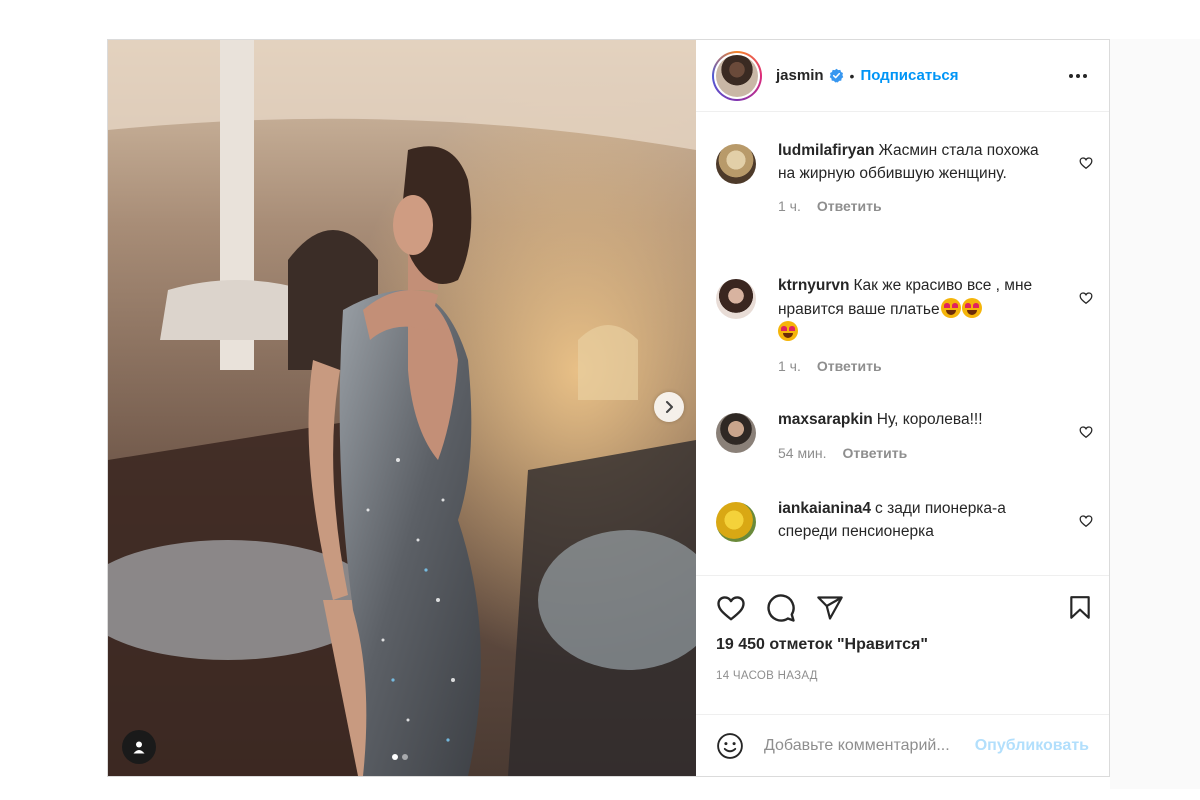 The image size is (1200, 800). What do you see at coordinates (395, 757) in the screenshot?
I see `carousel-dot-active` at bounding box center [395, 757].